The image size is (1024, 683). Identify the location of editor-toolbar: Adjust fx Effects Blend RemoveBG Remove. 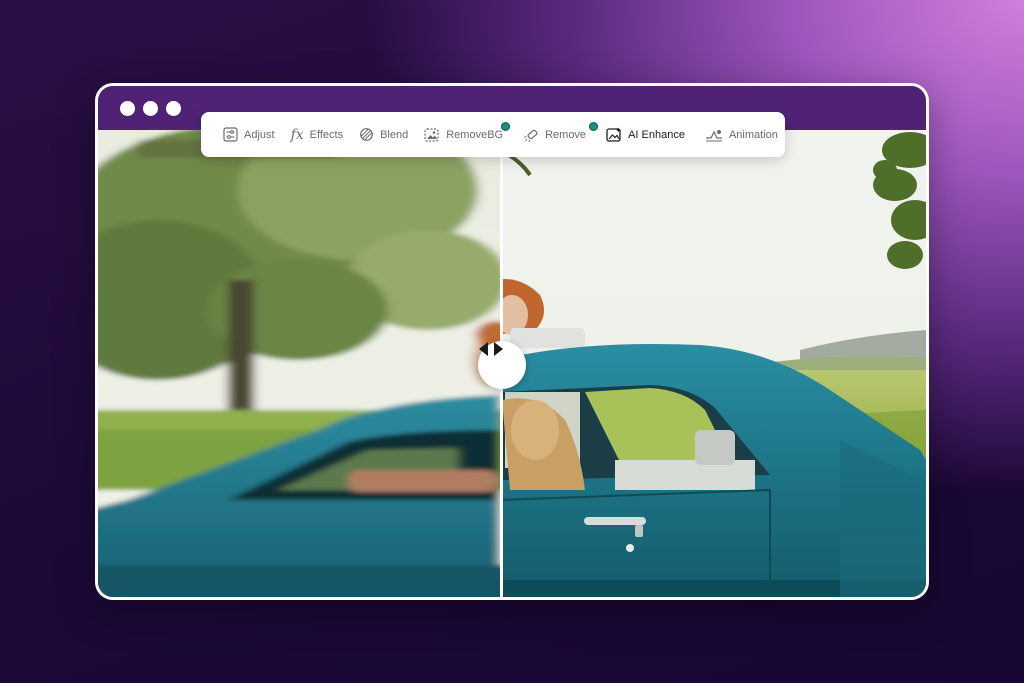
(493, 134).